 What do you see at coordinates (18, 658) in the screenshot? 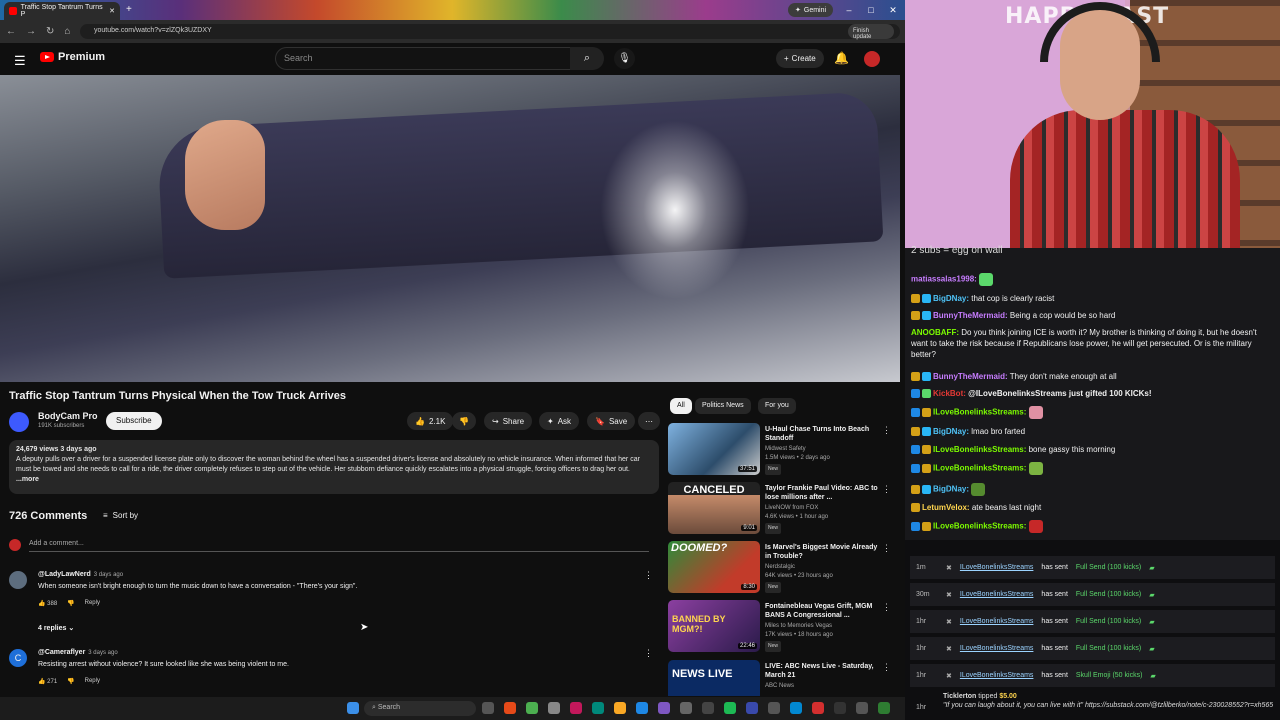
I see `commenter-avatar: C` at bounding box center [18, 658].